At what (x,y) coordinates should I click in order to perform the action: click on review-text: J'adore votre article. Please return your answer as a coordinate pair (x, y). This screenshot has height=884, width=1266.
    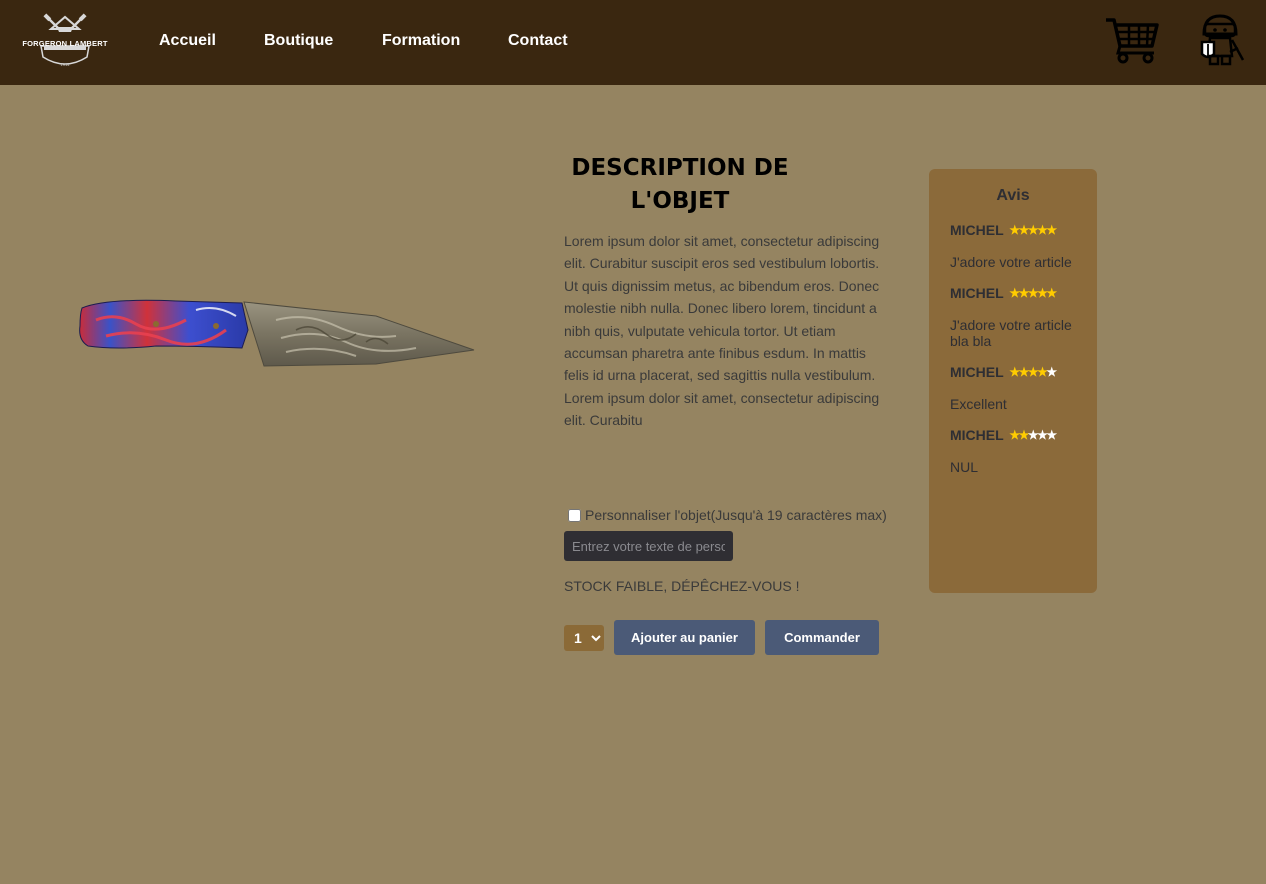
    Looking at the image, I should click on (1011, 262).